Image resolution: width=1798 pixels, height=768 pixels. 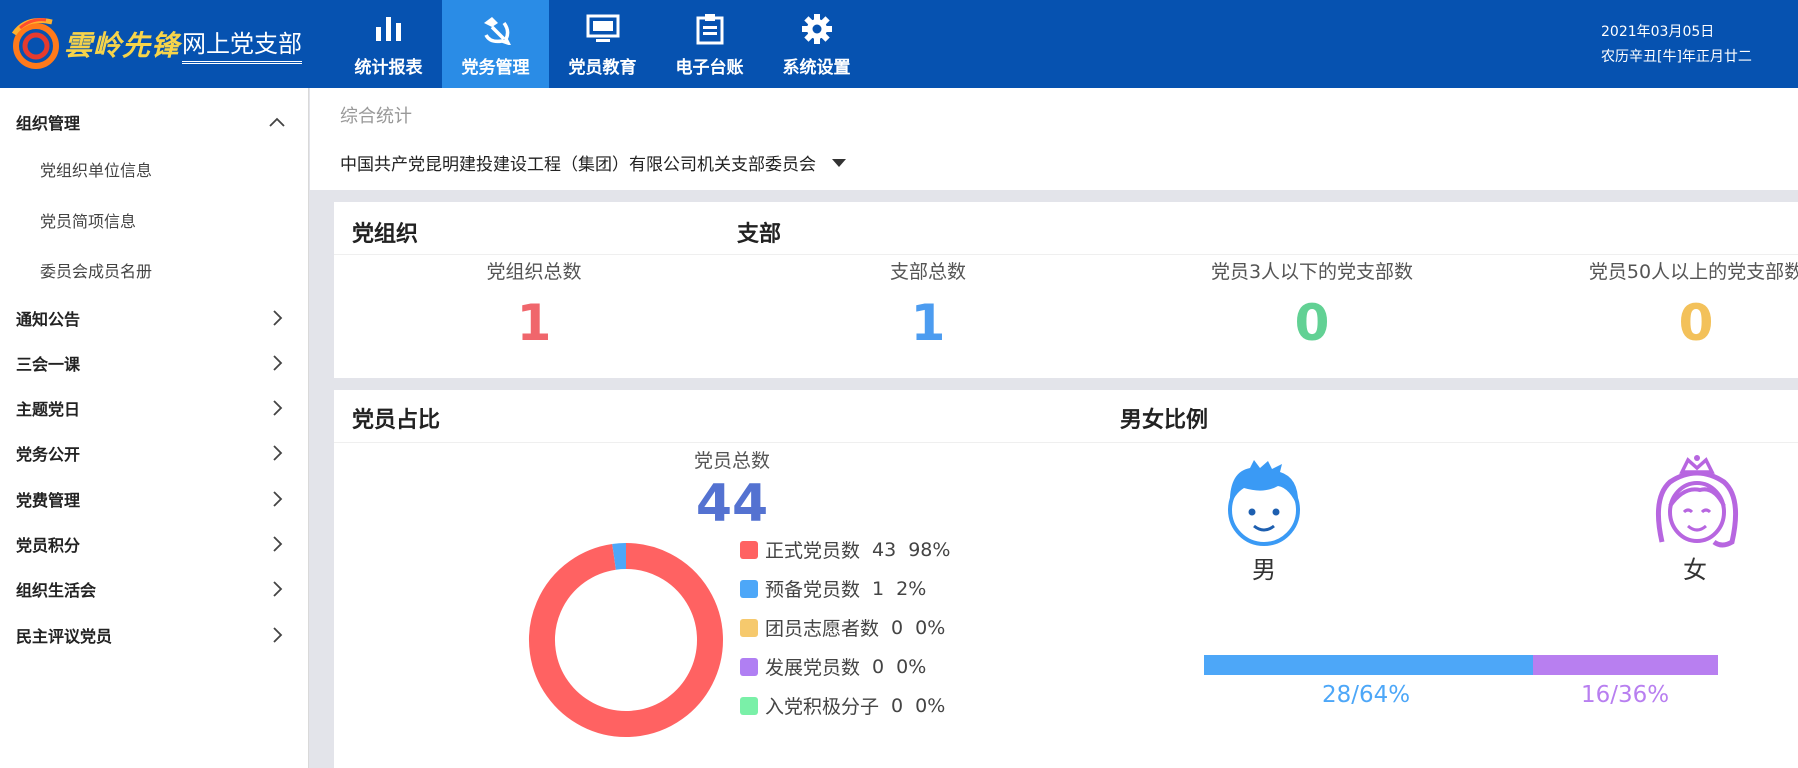 What do you see at coordinates (154, 544) in the screenshot?
I see `sidebar-item-points: 党员积分` at bounding box center [154, 544].